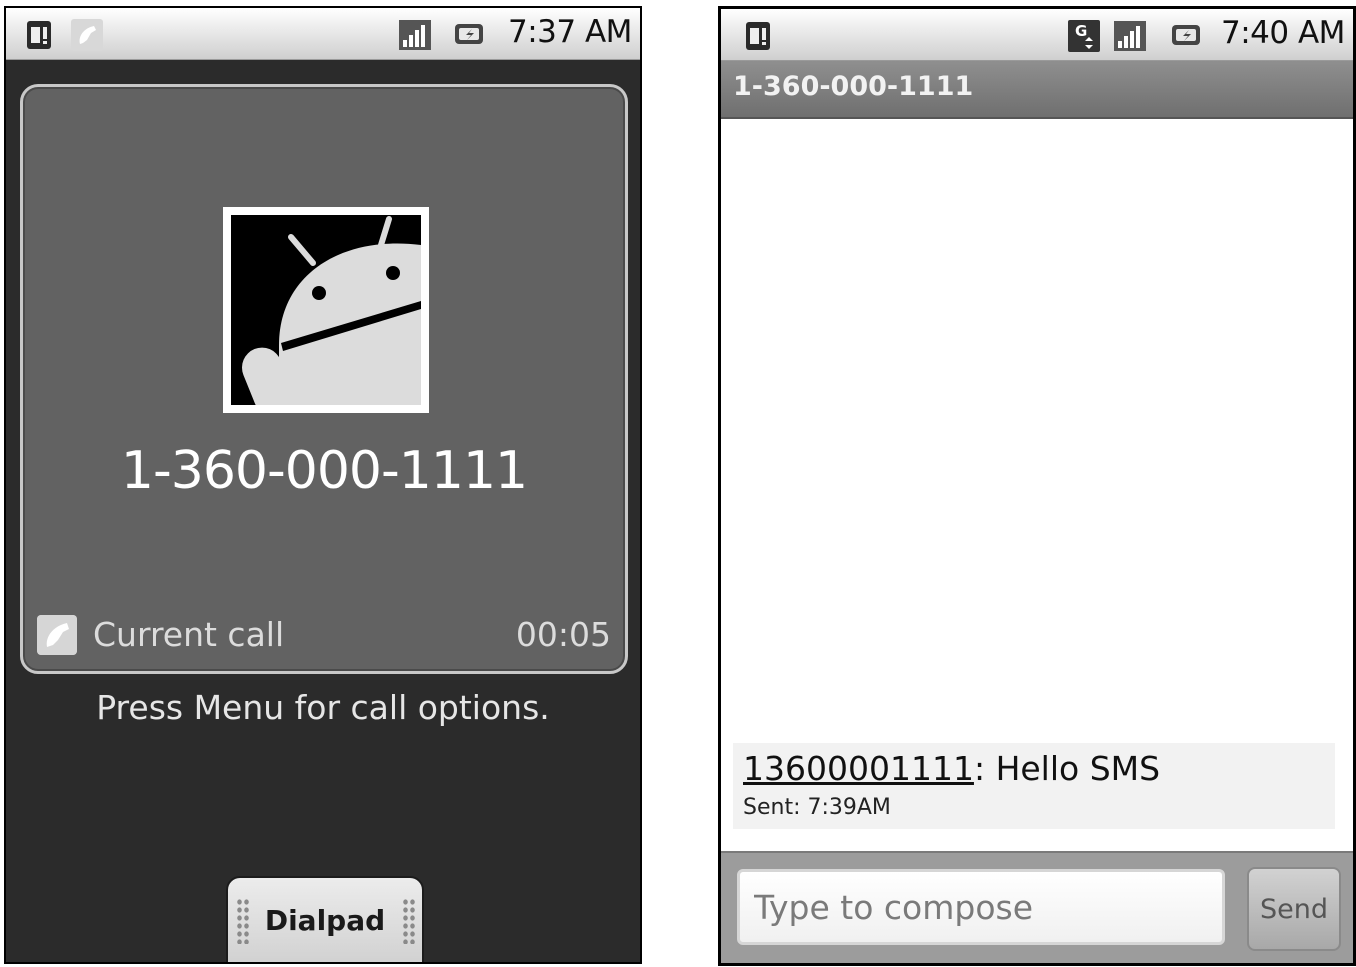 This screenshot has height=967, width=1356. I want to click on conversation-title-bar: 1-360-000-1111, so click(1037, 90).